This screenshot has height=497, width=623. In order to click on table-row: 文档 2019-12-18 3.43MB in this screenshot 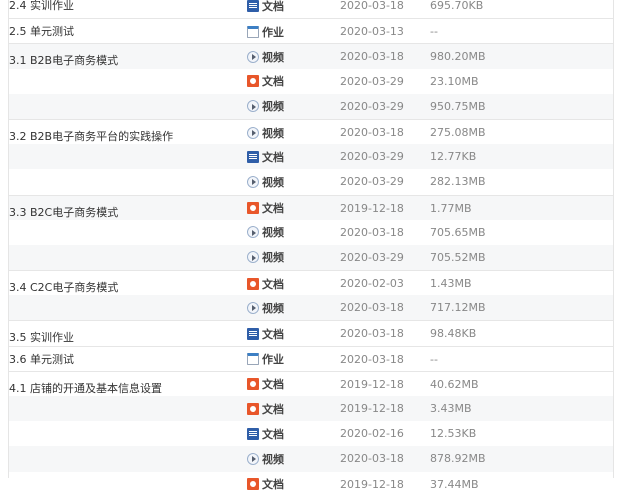, I will do `click(311, 409)`.